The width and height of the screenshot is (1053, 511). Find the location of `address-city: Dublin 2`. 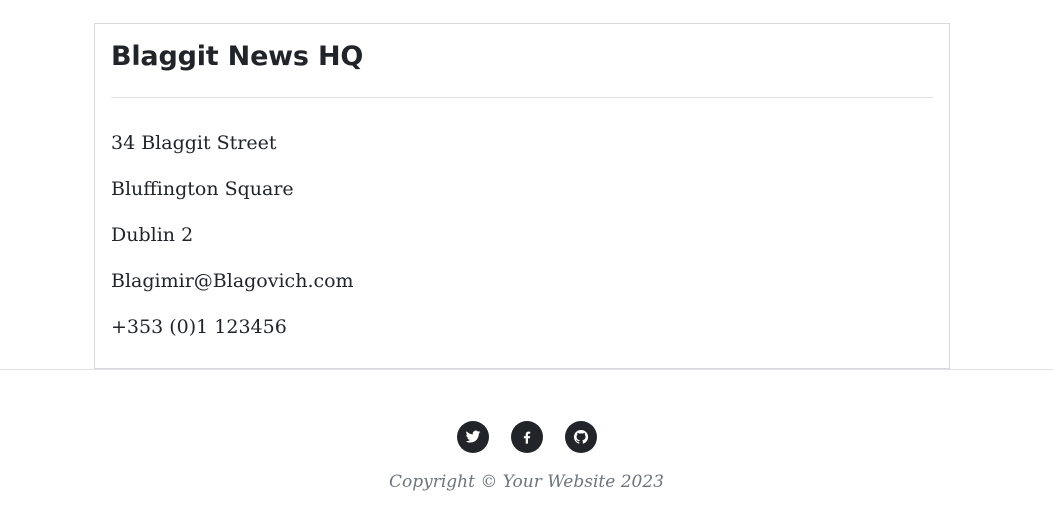

address-city: Dublin 2 is located at coordinates (152, 235).